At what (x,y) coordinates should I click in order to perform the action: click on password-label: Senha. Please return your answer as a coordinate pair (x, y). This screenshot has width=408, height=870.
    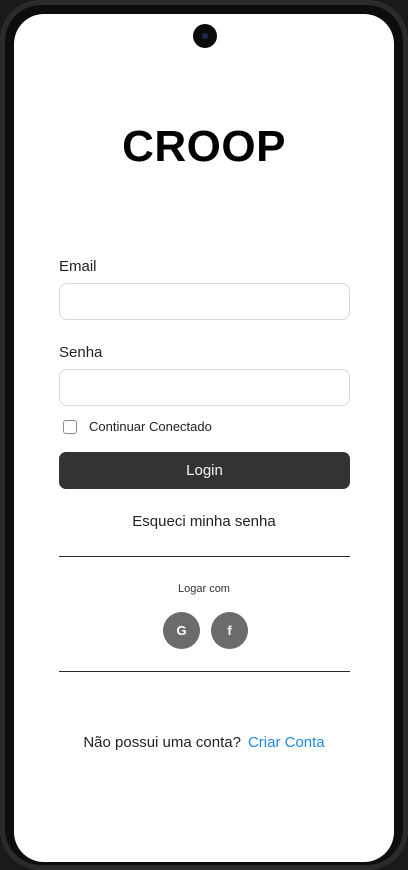
    Looking at the image, I should click on (81, 352).